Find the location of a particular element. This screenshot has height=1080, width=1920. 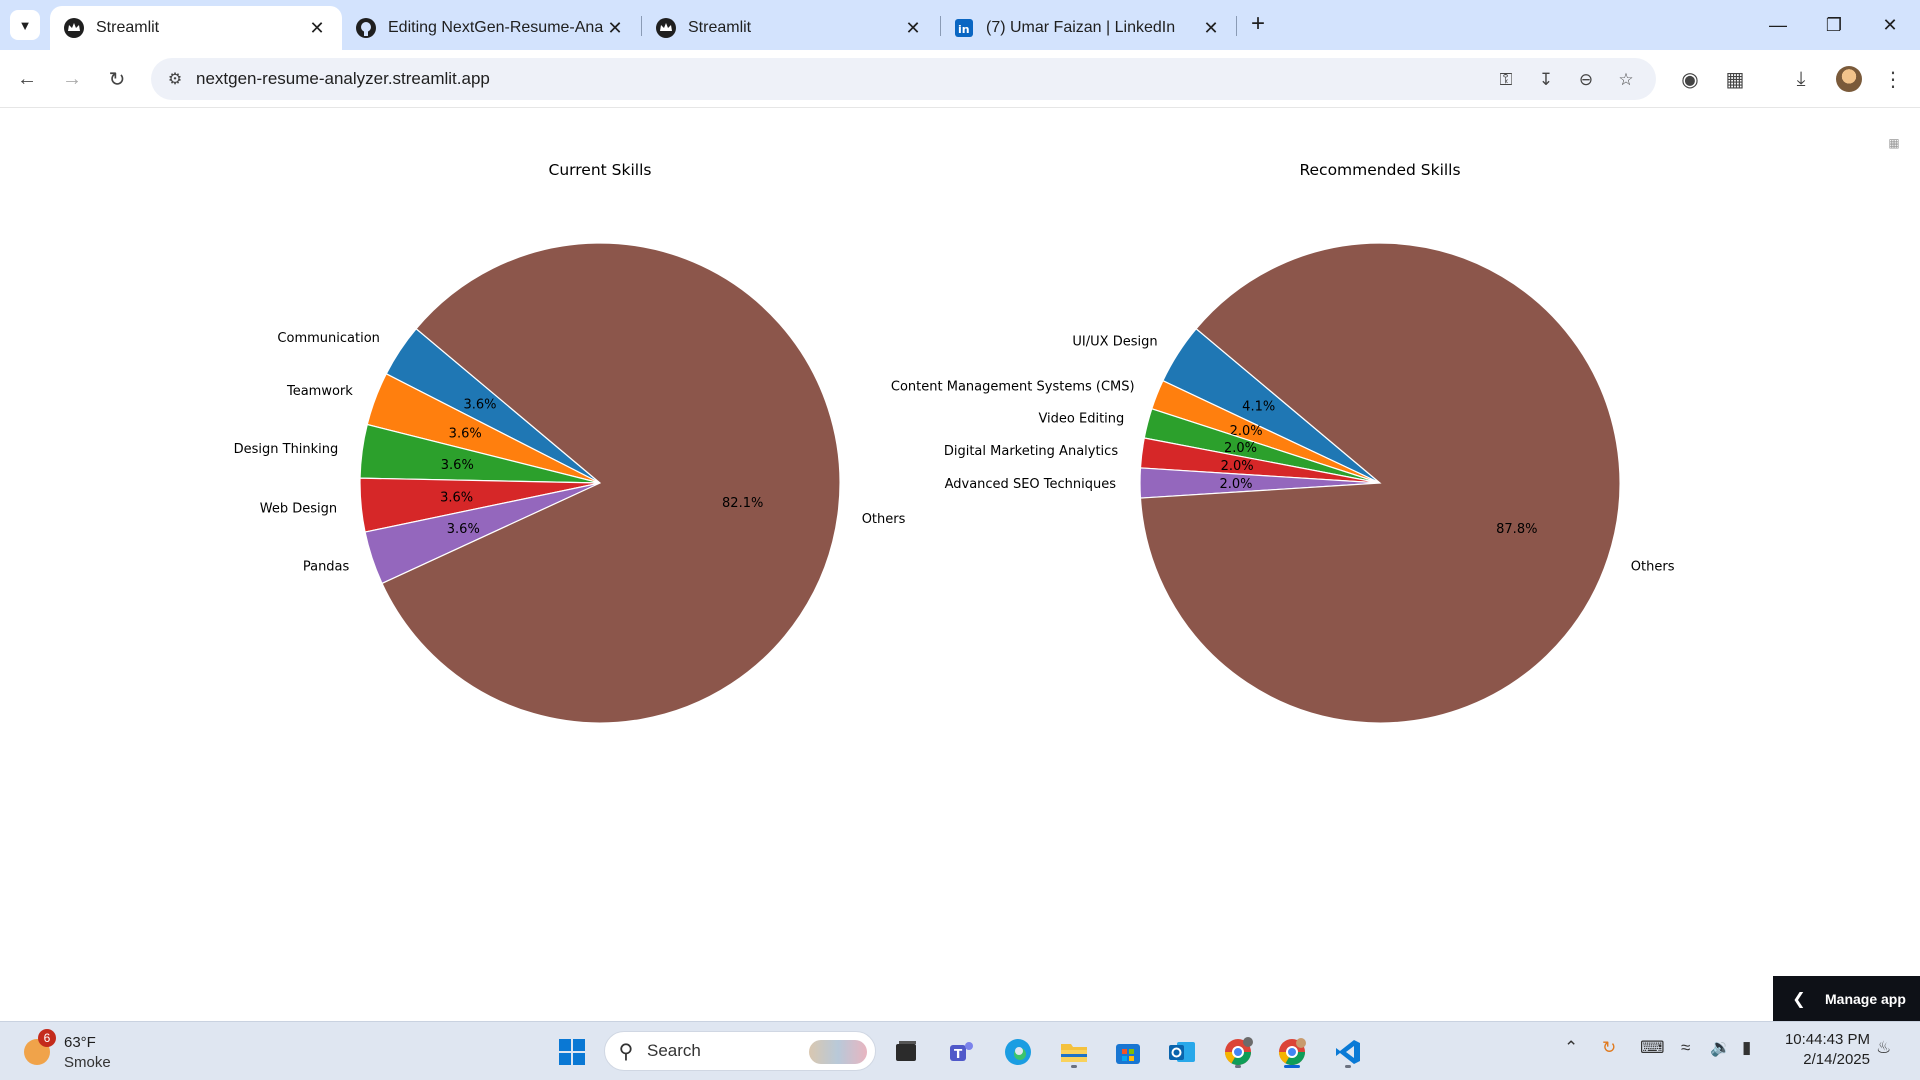

pie-category-label: Video Editing is located at coordinates (1081, 418).